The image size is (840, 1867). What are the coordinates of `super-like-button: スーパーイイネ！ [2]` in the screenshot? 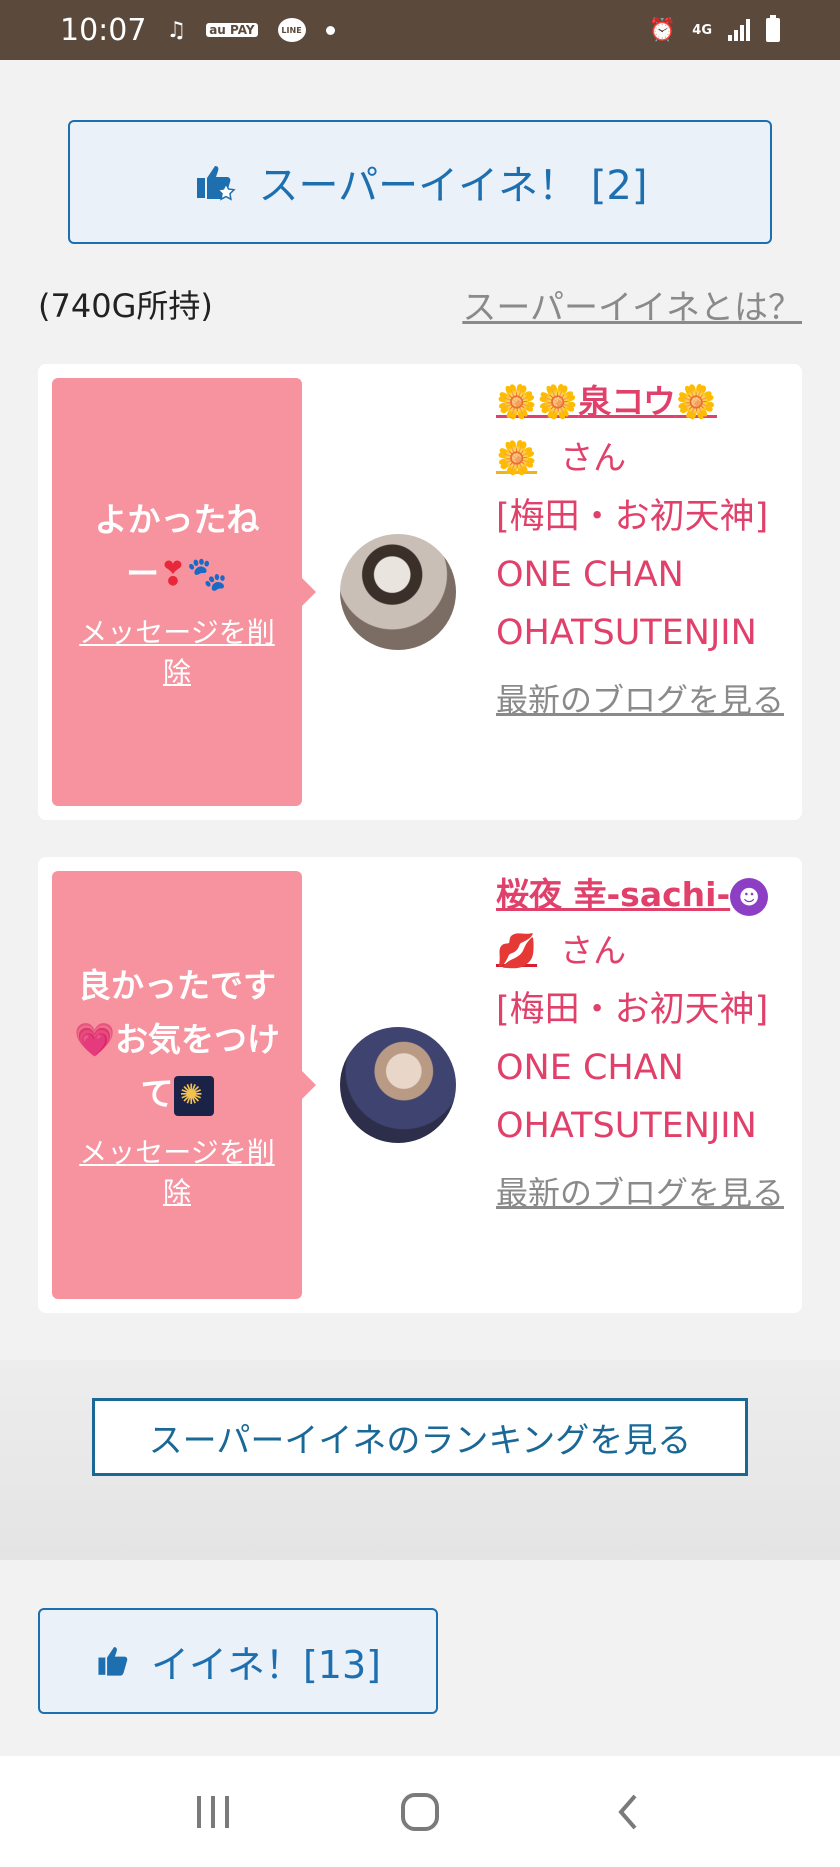 It's located at (420, 182).